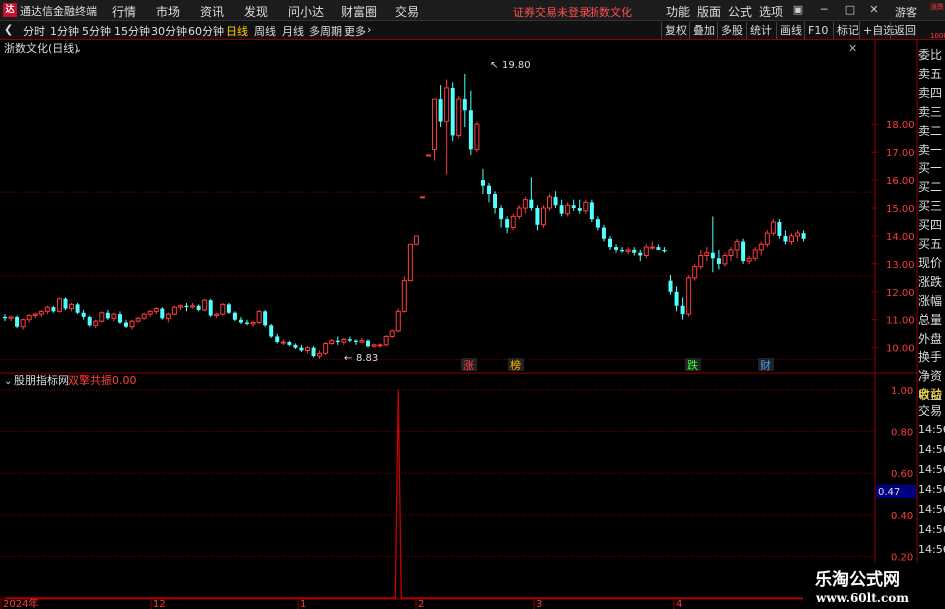 This screenshot has height=609, width=945. Describe the element at coordinates (355, 31) in the screenshot. I see `period-more: 更多` at that location.